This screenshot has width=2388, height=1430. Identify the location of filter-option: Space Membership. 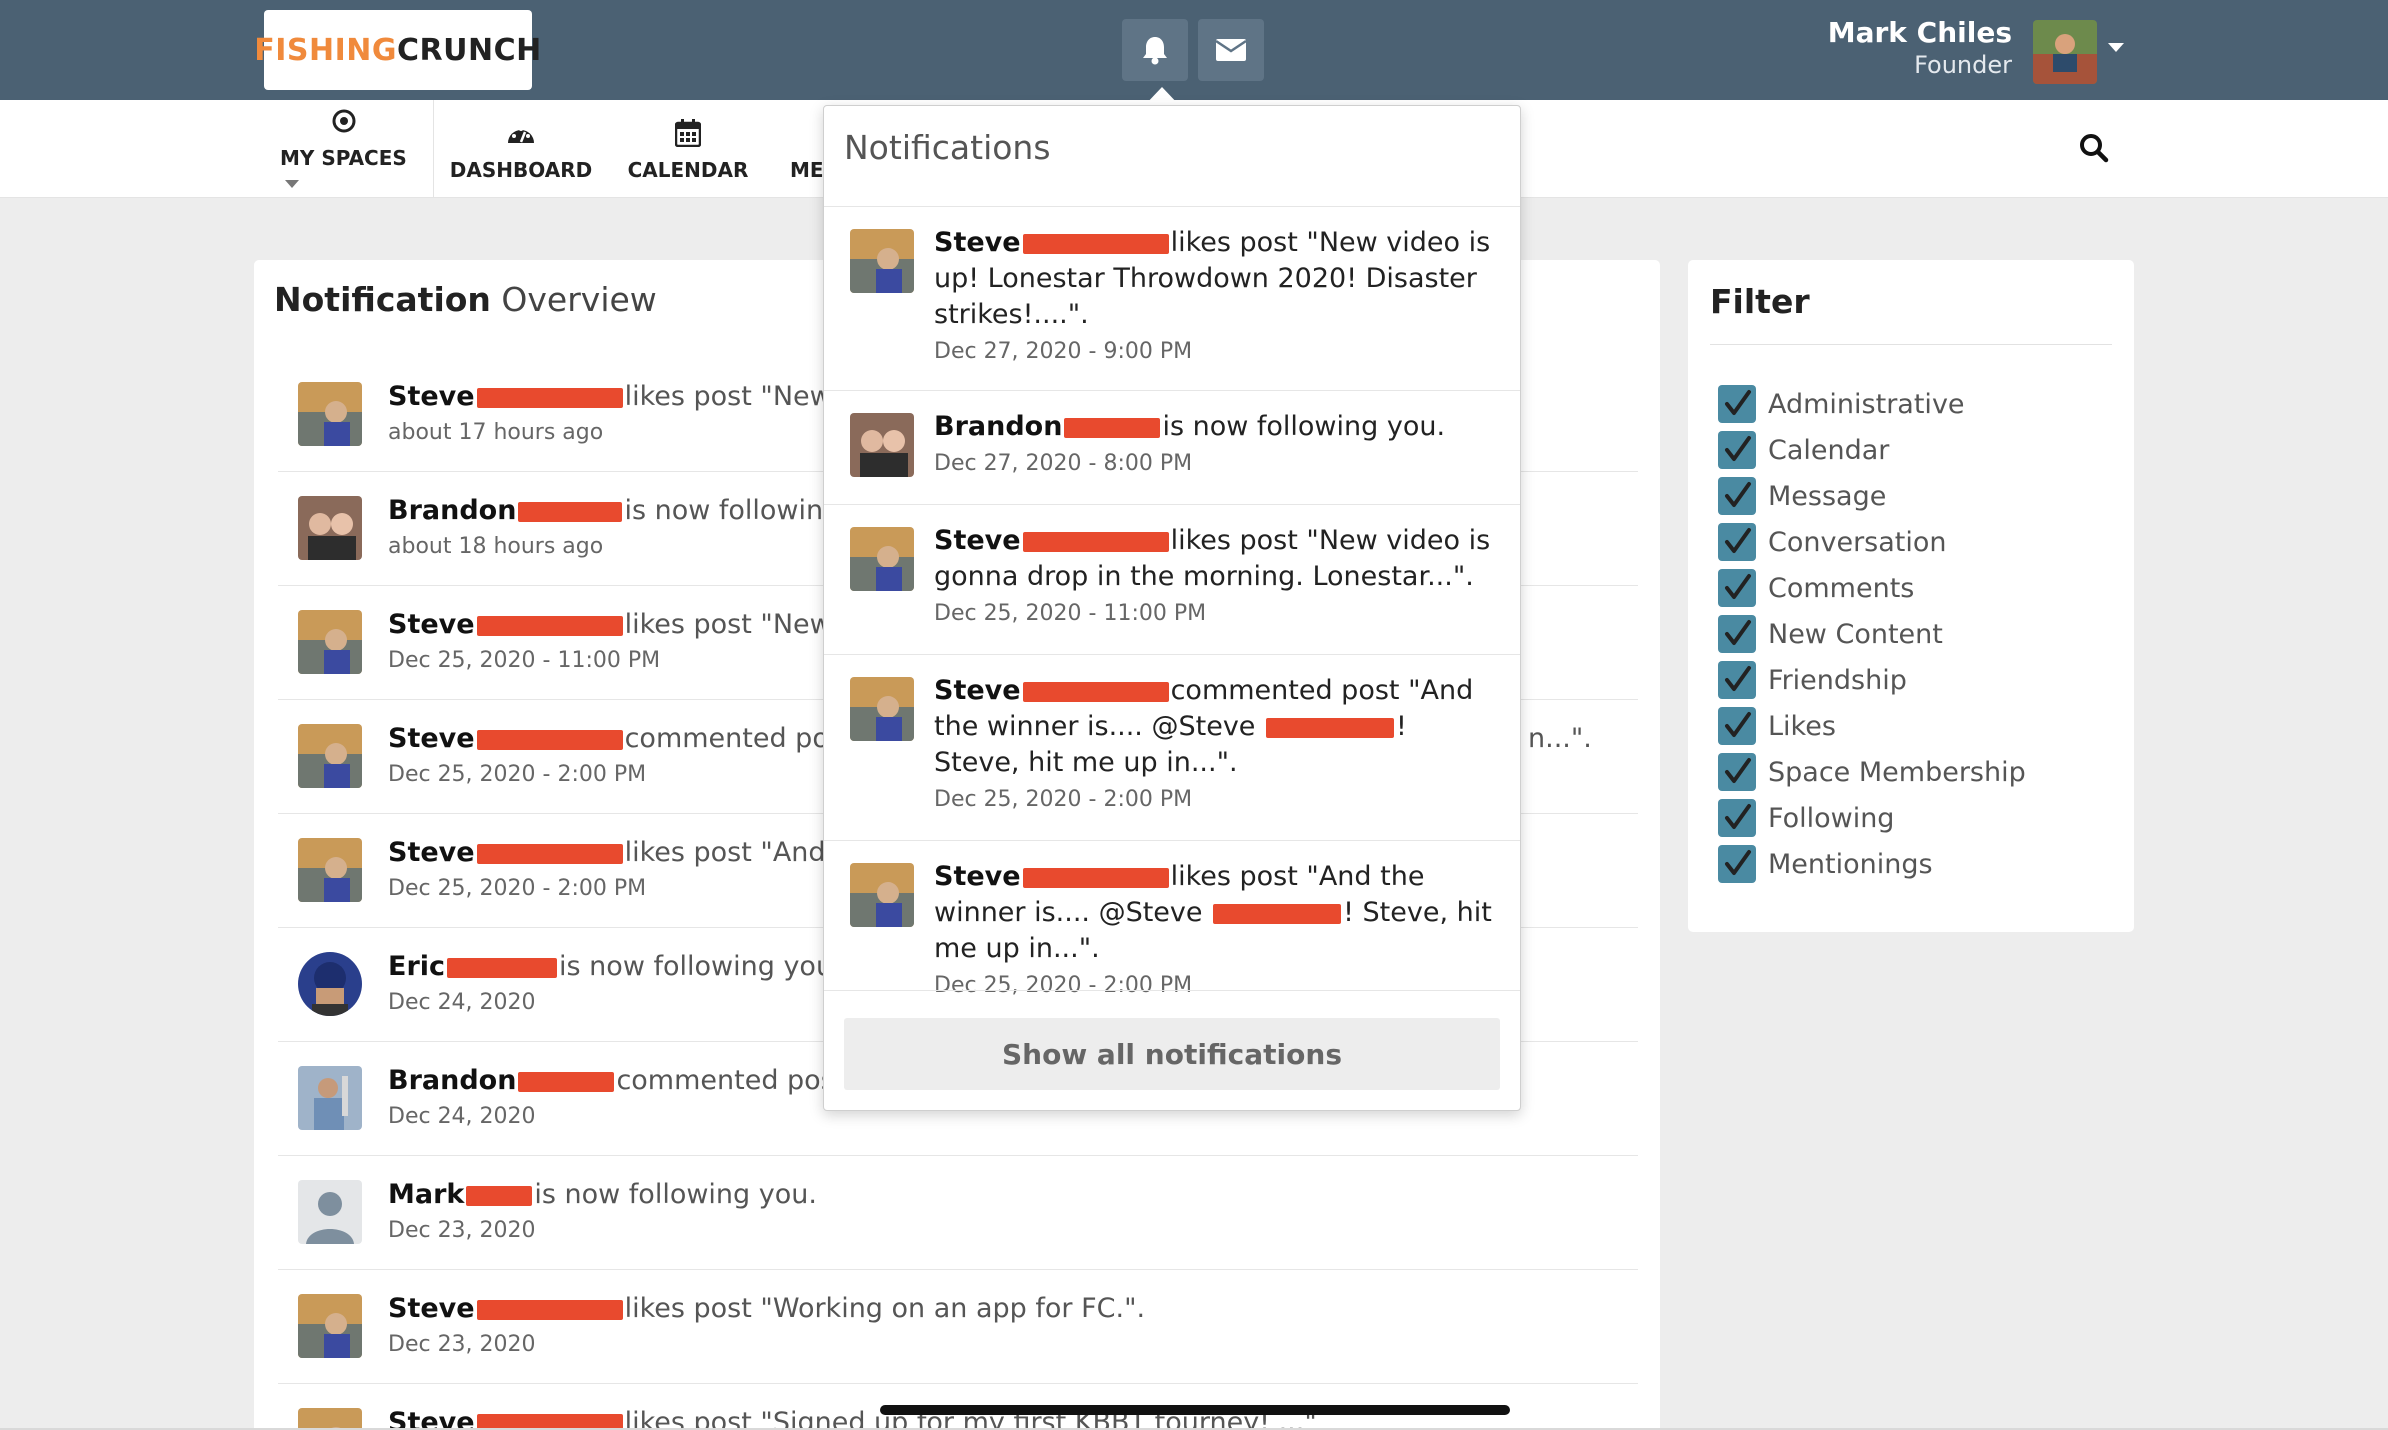
(1872, 772).